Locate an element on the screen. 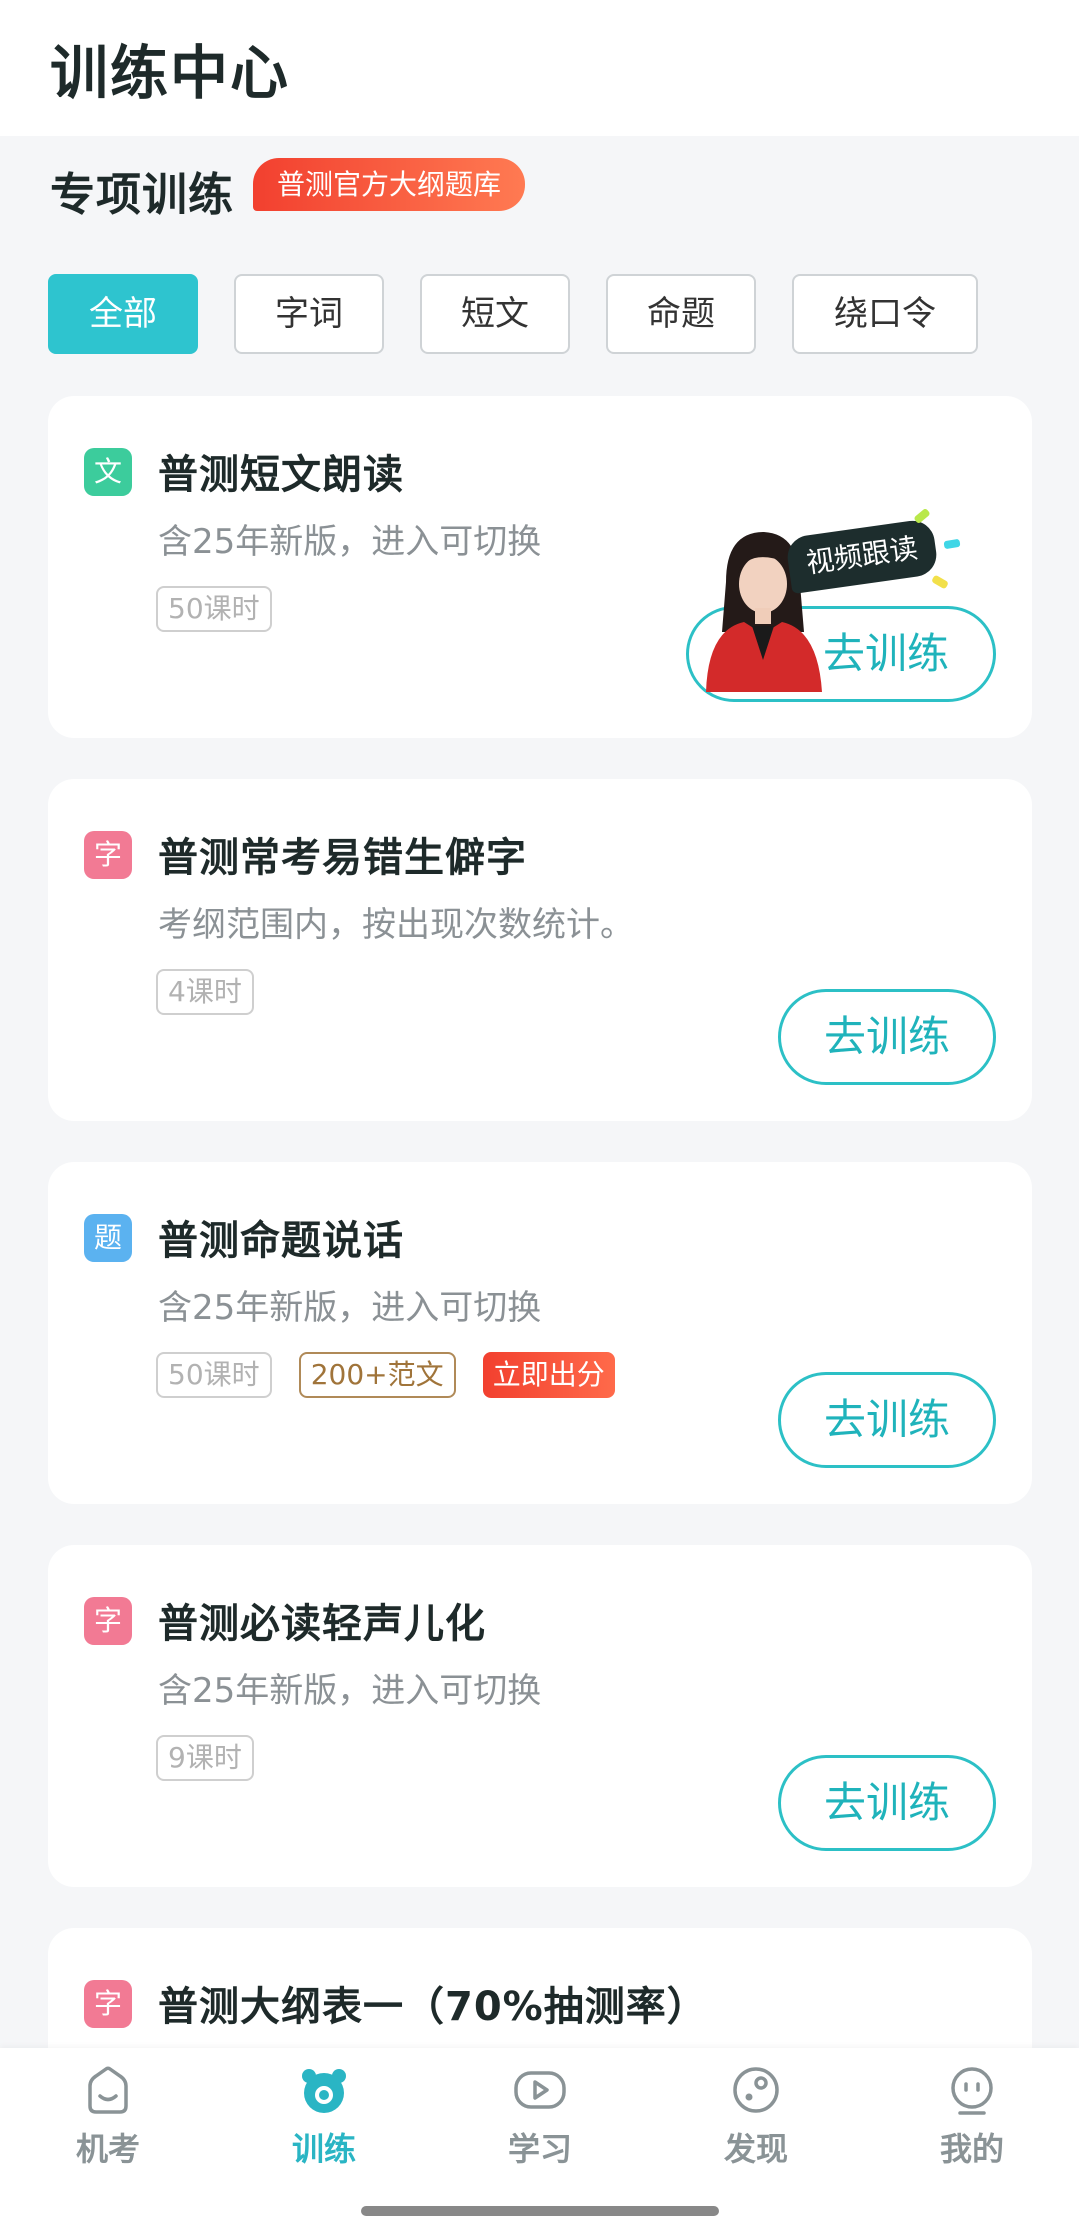 The height and width of the screenshot is (2239, 1079). card-tags: 4课时 is located at coordinates (216, 993).